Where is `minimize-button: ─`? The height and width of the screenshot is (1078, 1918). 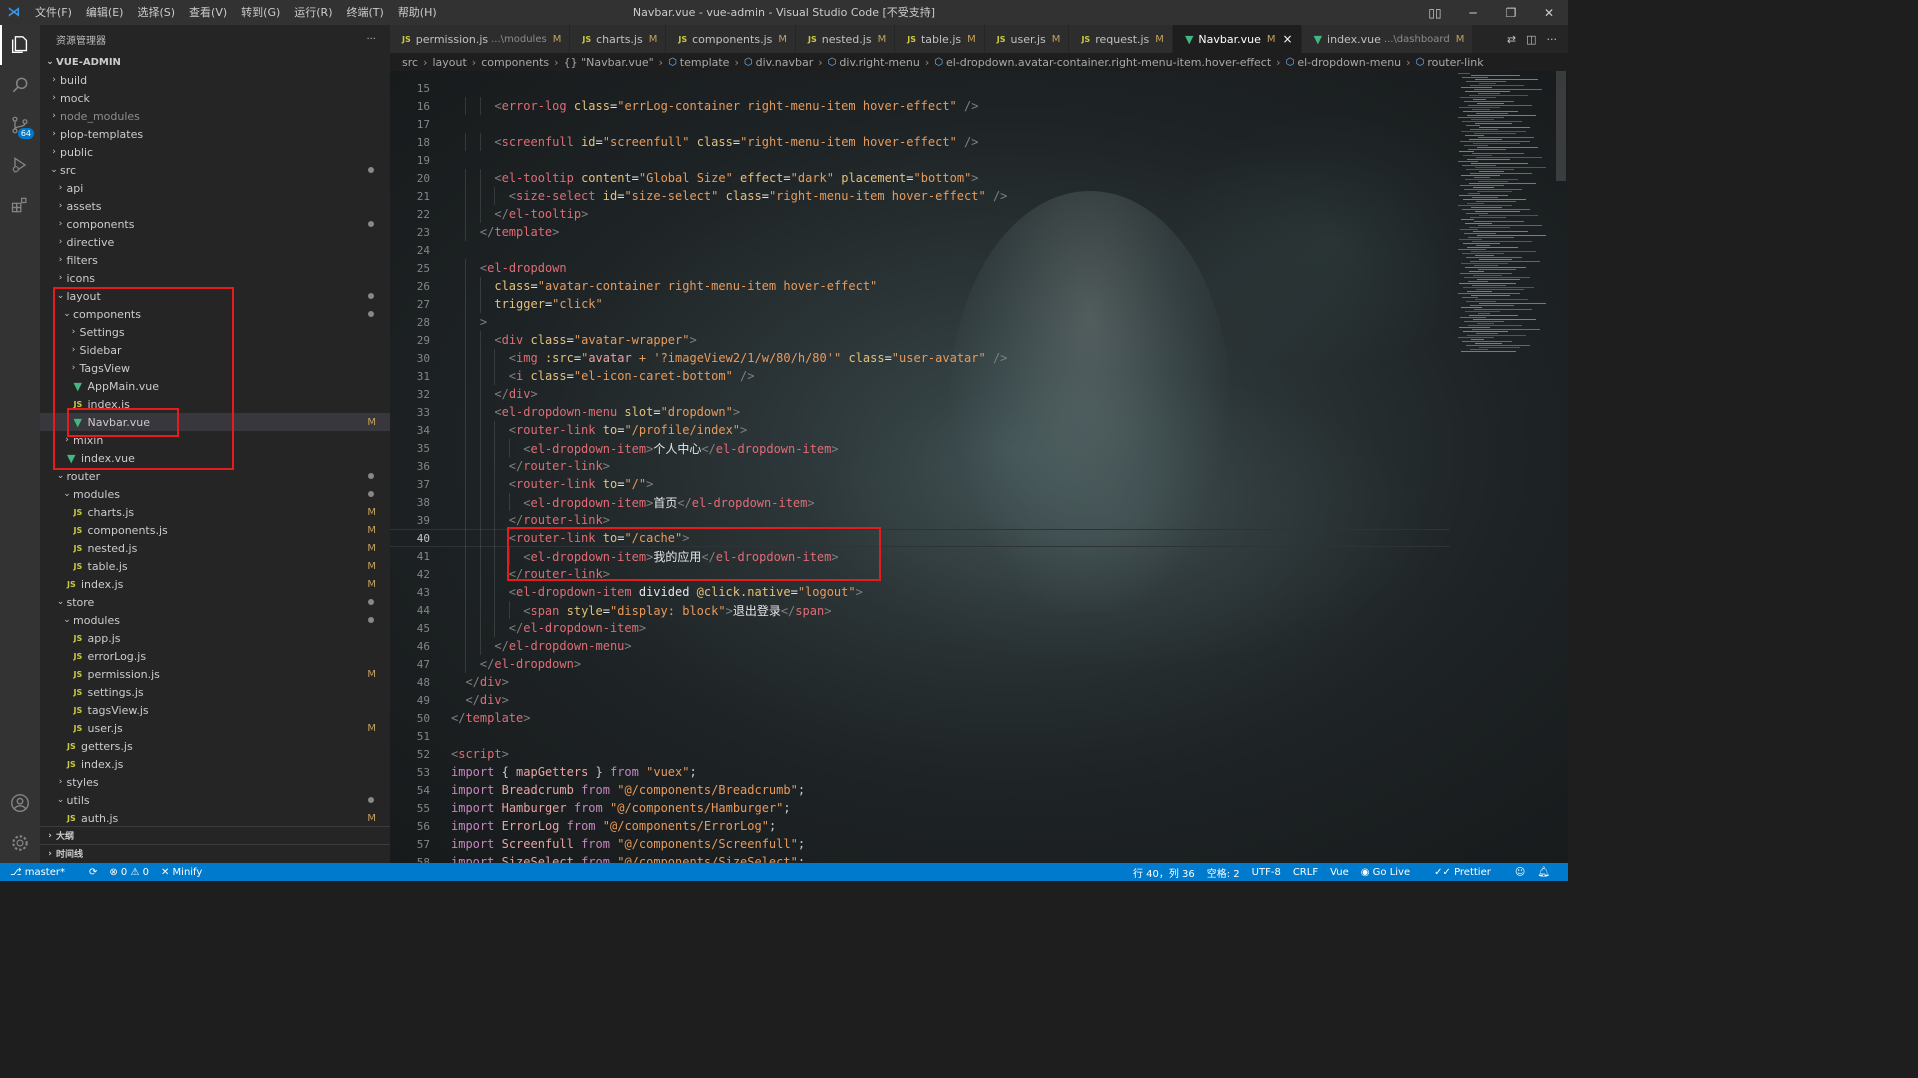 minimize-button: ─ is located at coordinates (1473, 12).